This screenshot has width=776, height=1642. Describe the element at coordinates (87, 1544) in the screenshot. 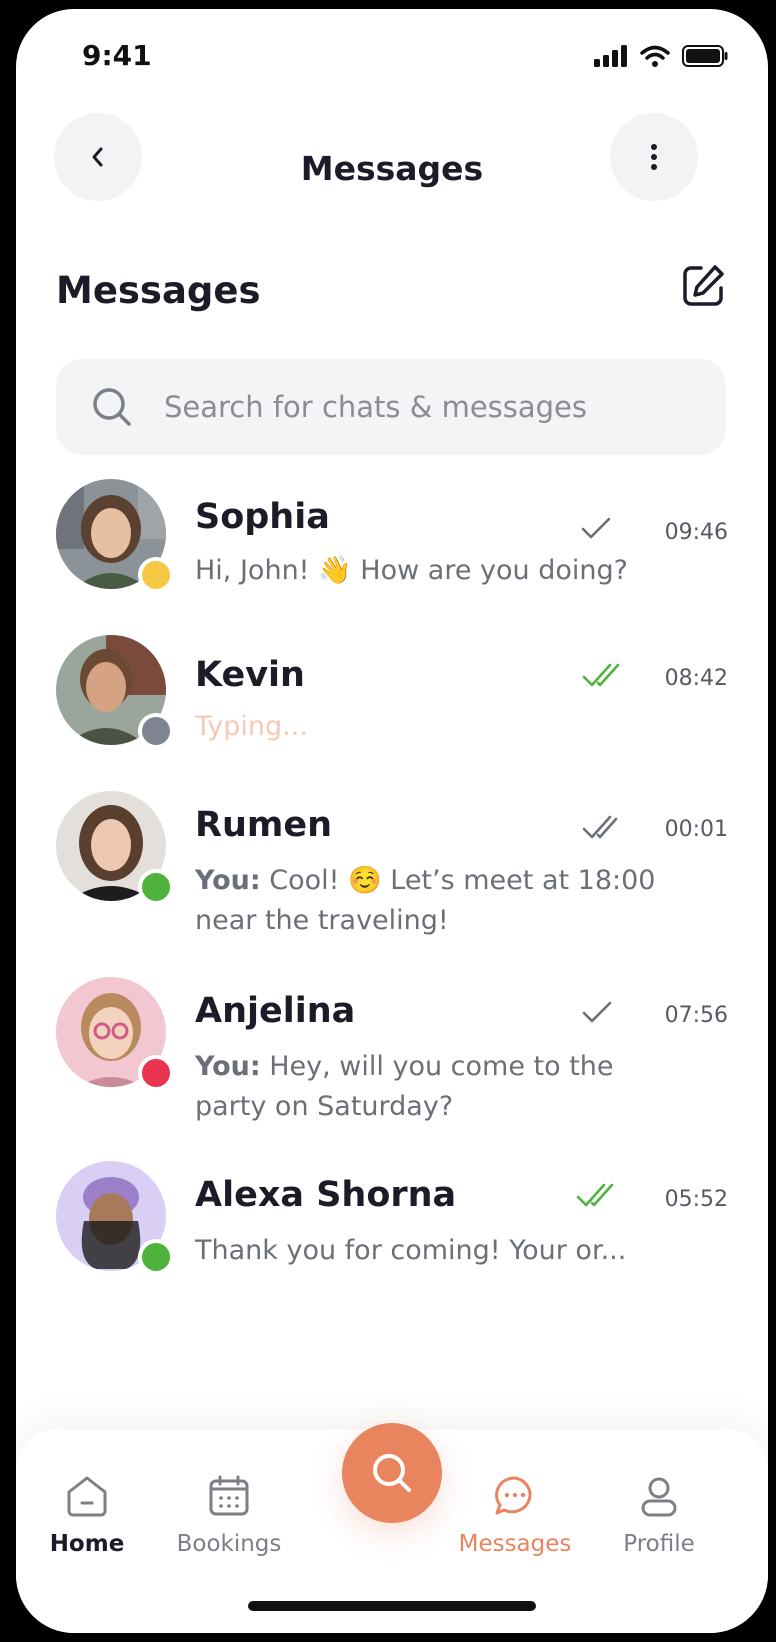

I see `tab-label: Home` at that location.